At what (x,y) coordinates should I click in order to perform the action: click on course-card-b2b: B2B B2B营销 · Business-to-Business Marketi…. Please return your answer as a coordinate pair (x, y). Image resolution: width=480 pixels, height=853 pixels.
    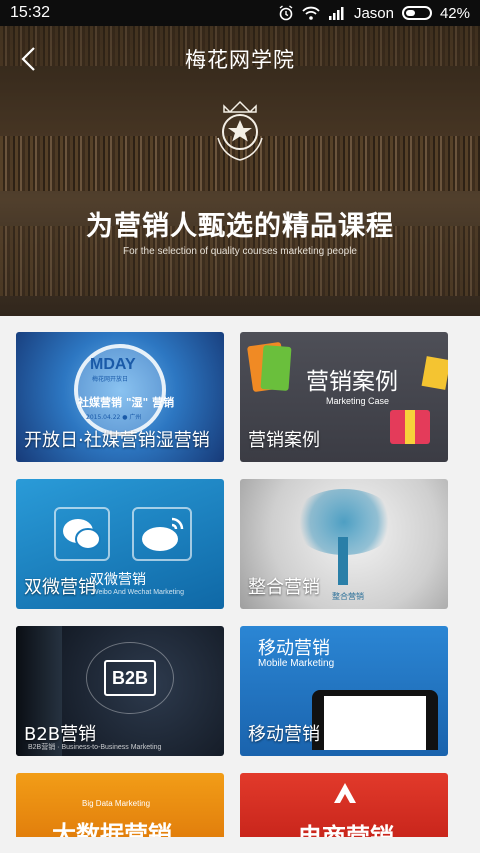
    Looking at the image, I should click on (120, 691).